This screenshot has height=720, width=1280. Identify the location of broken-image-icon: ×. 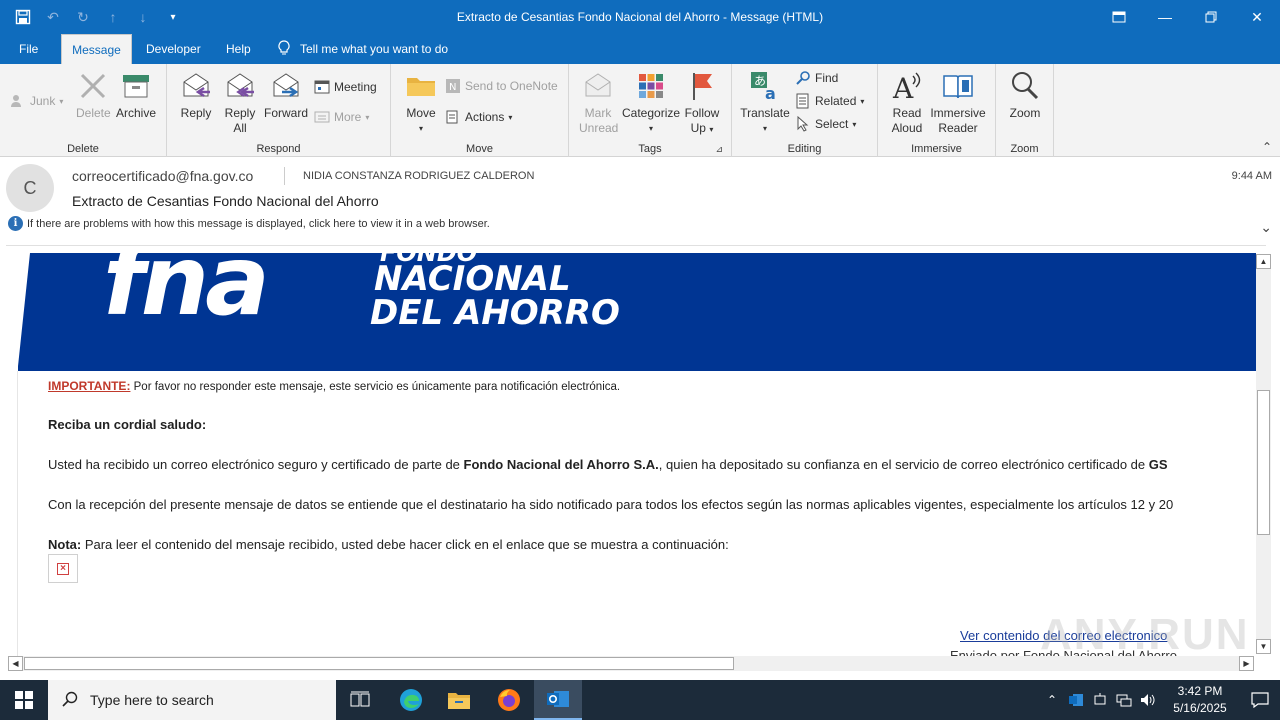
(63, 568).